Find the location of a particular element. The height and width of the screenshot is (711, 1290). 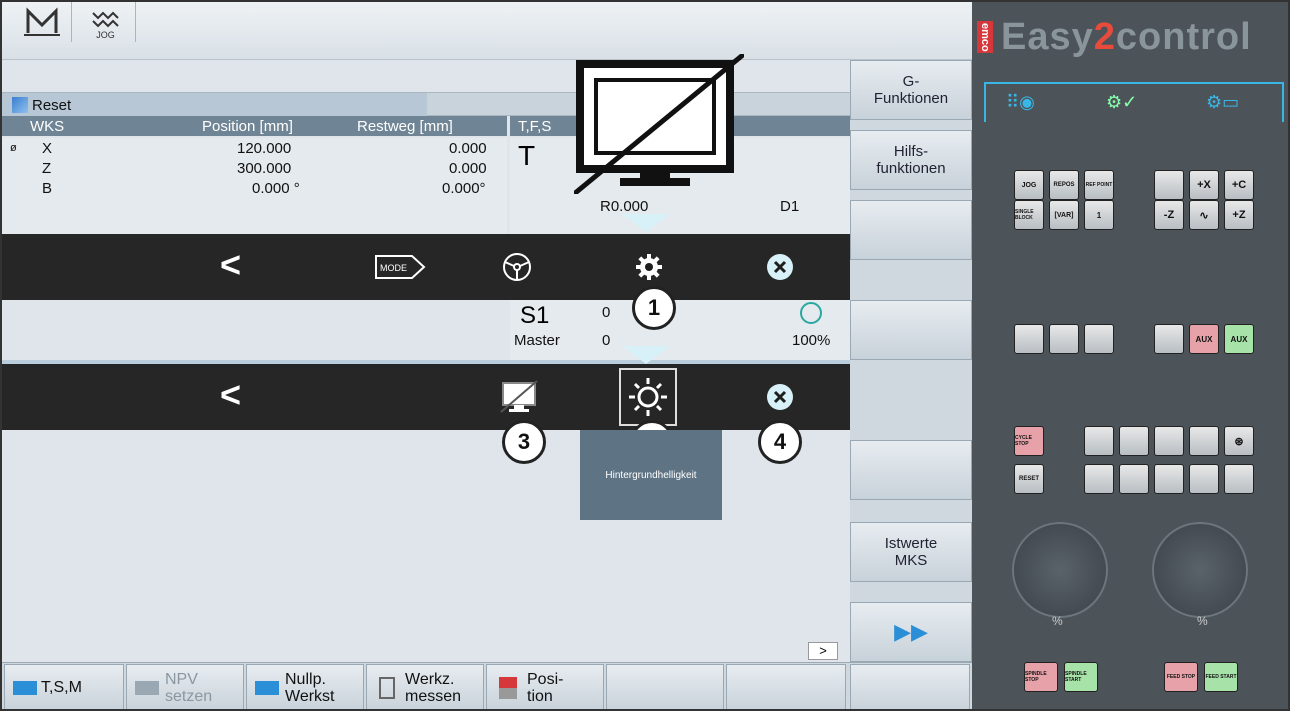

spindle-stop-key: SPINDLE STOP is located at coordinates (1041, 677).